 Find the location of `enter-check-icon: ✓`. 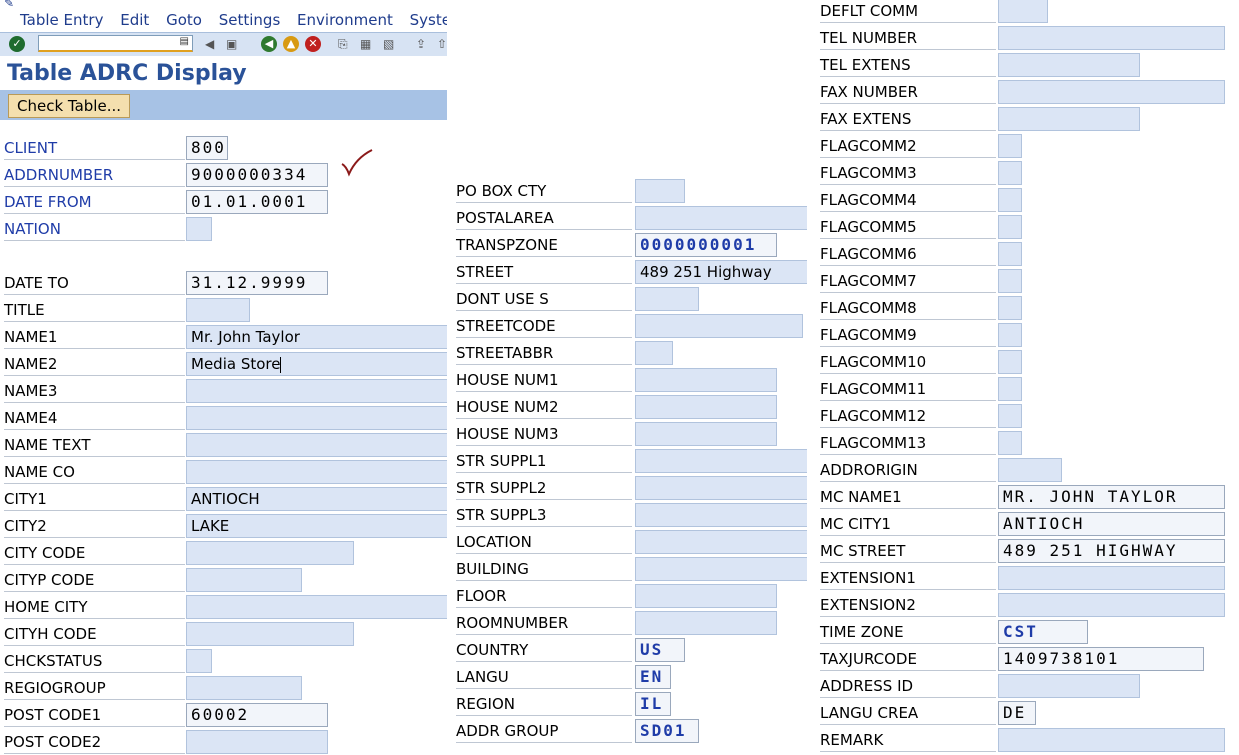

enter-check-icon: ✓ is located at coordinates (17, 44).